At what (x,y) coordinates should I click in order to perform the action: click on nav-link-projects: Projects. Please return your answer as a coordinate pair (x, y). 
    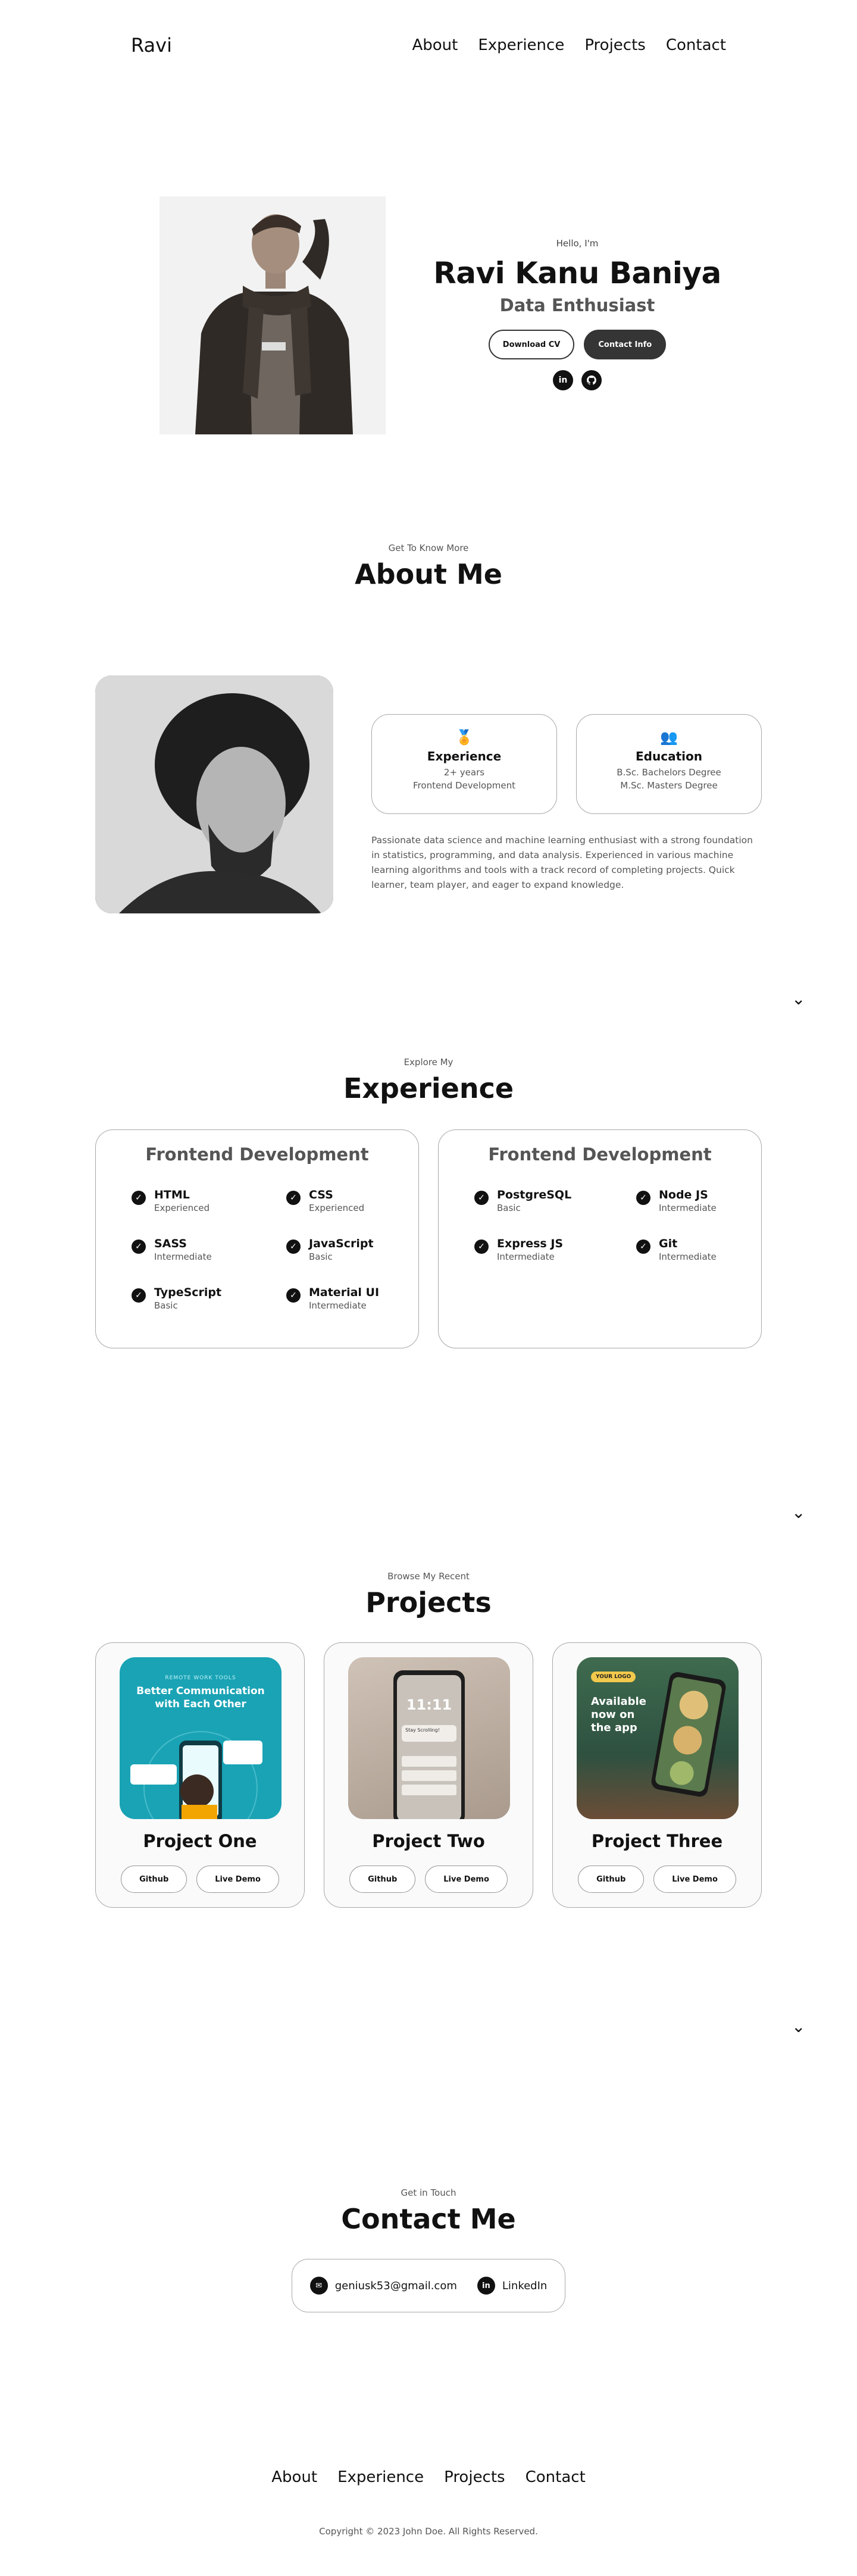
    Looking at the image, I should click on (615, 45).